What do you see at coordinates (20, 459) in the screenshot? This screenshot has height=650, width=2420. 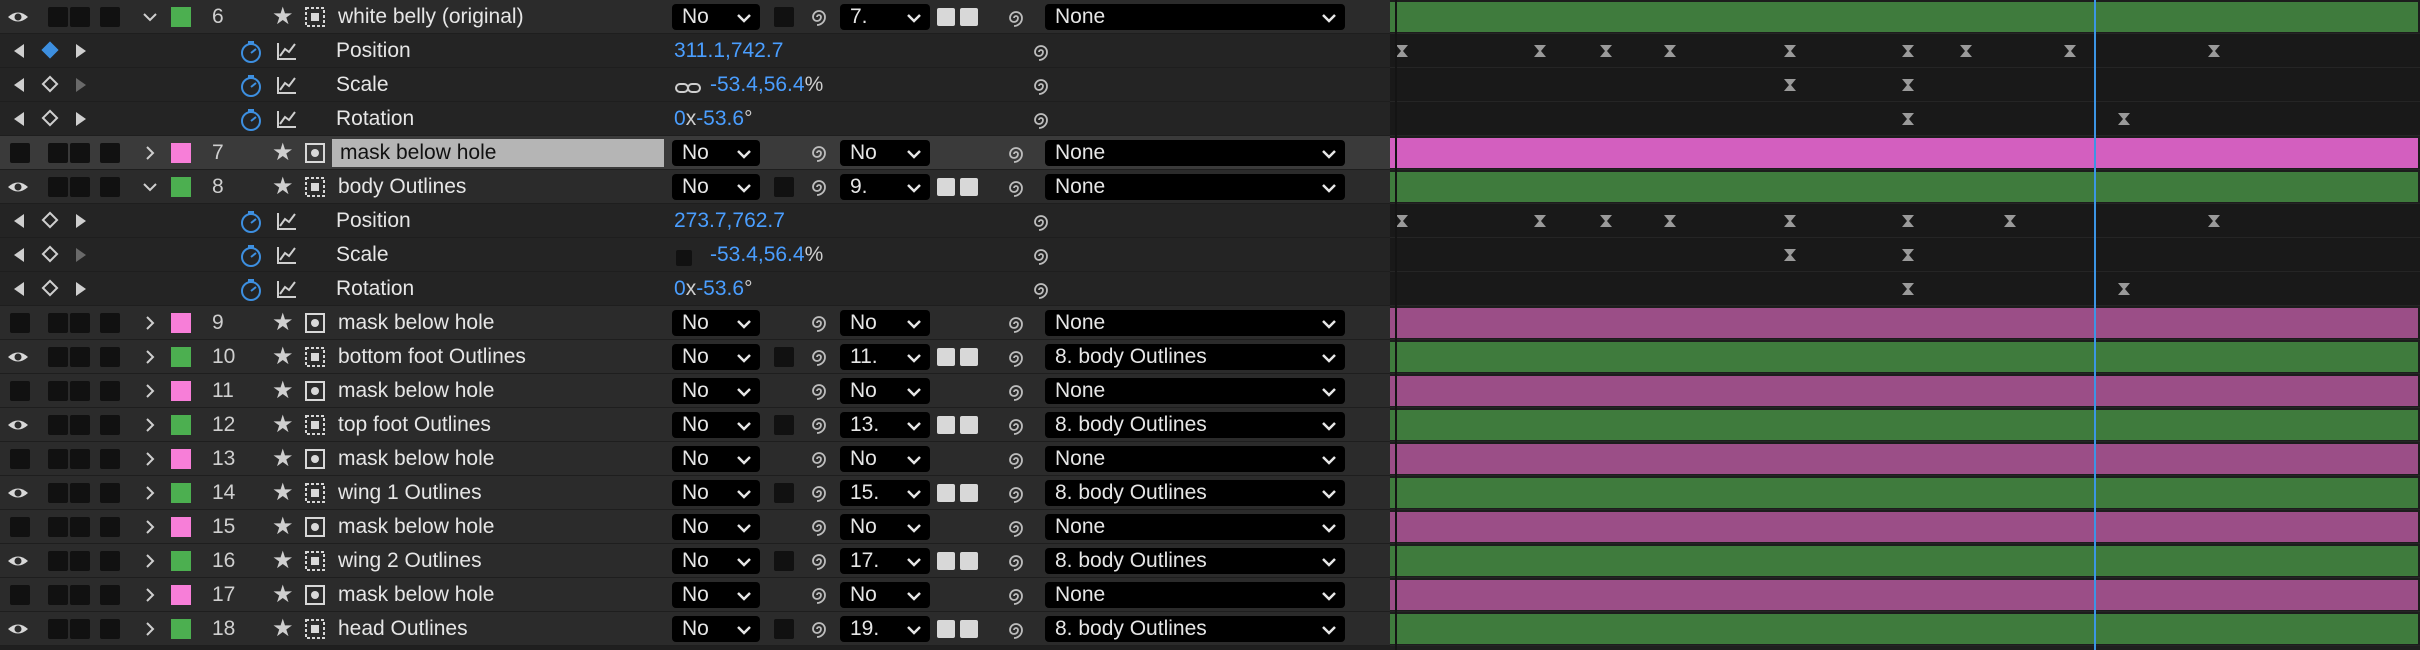 I see `visibility-toggle` at bounding box center [20, 459].